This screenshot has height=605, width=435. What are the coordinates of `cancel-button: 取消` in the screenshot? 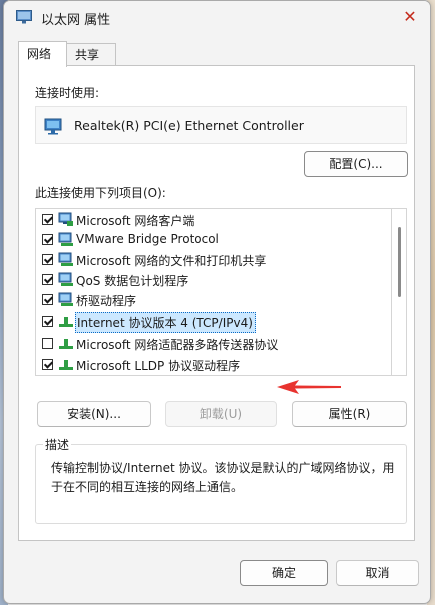 It's located at (377, 573).